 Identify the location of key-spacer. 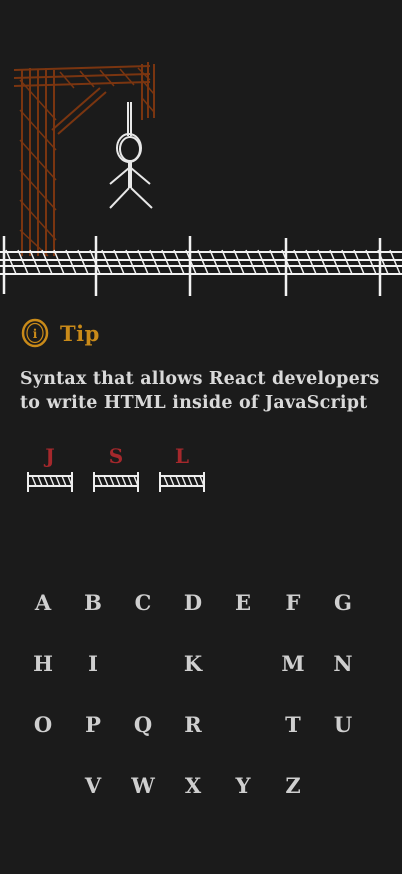
(43, 786).